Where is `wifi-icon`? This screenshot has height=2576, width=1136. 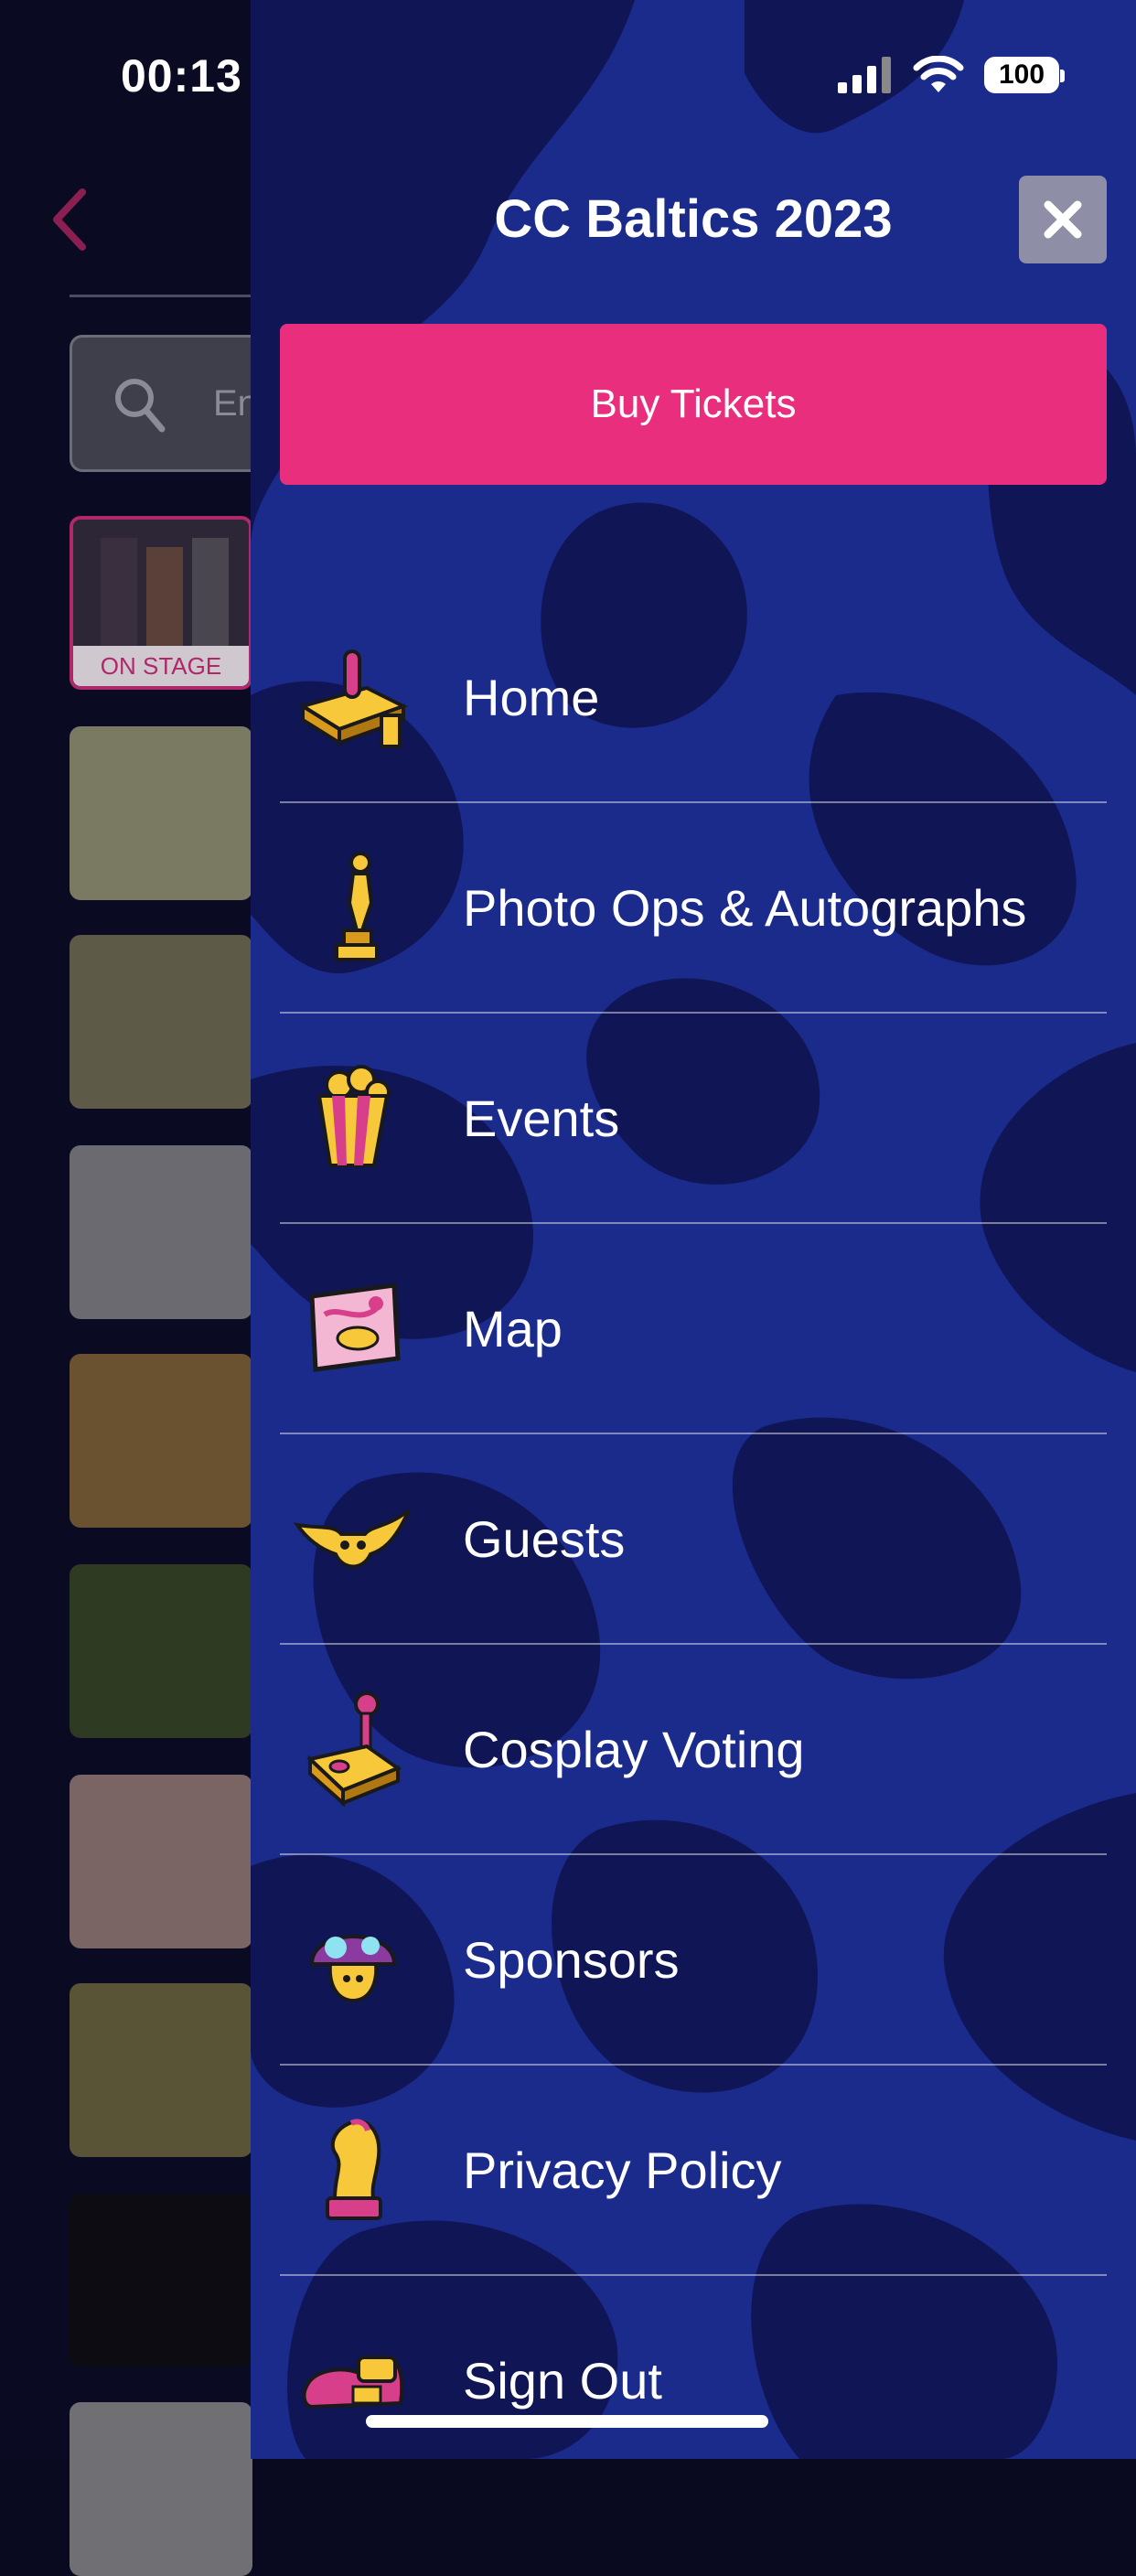 wifi-icon is located at coordinates (938, 74).